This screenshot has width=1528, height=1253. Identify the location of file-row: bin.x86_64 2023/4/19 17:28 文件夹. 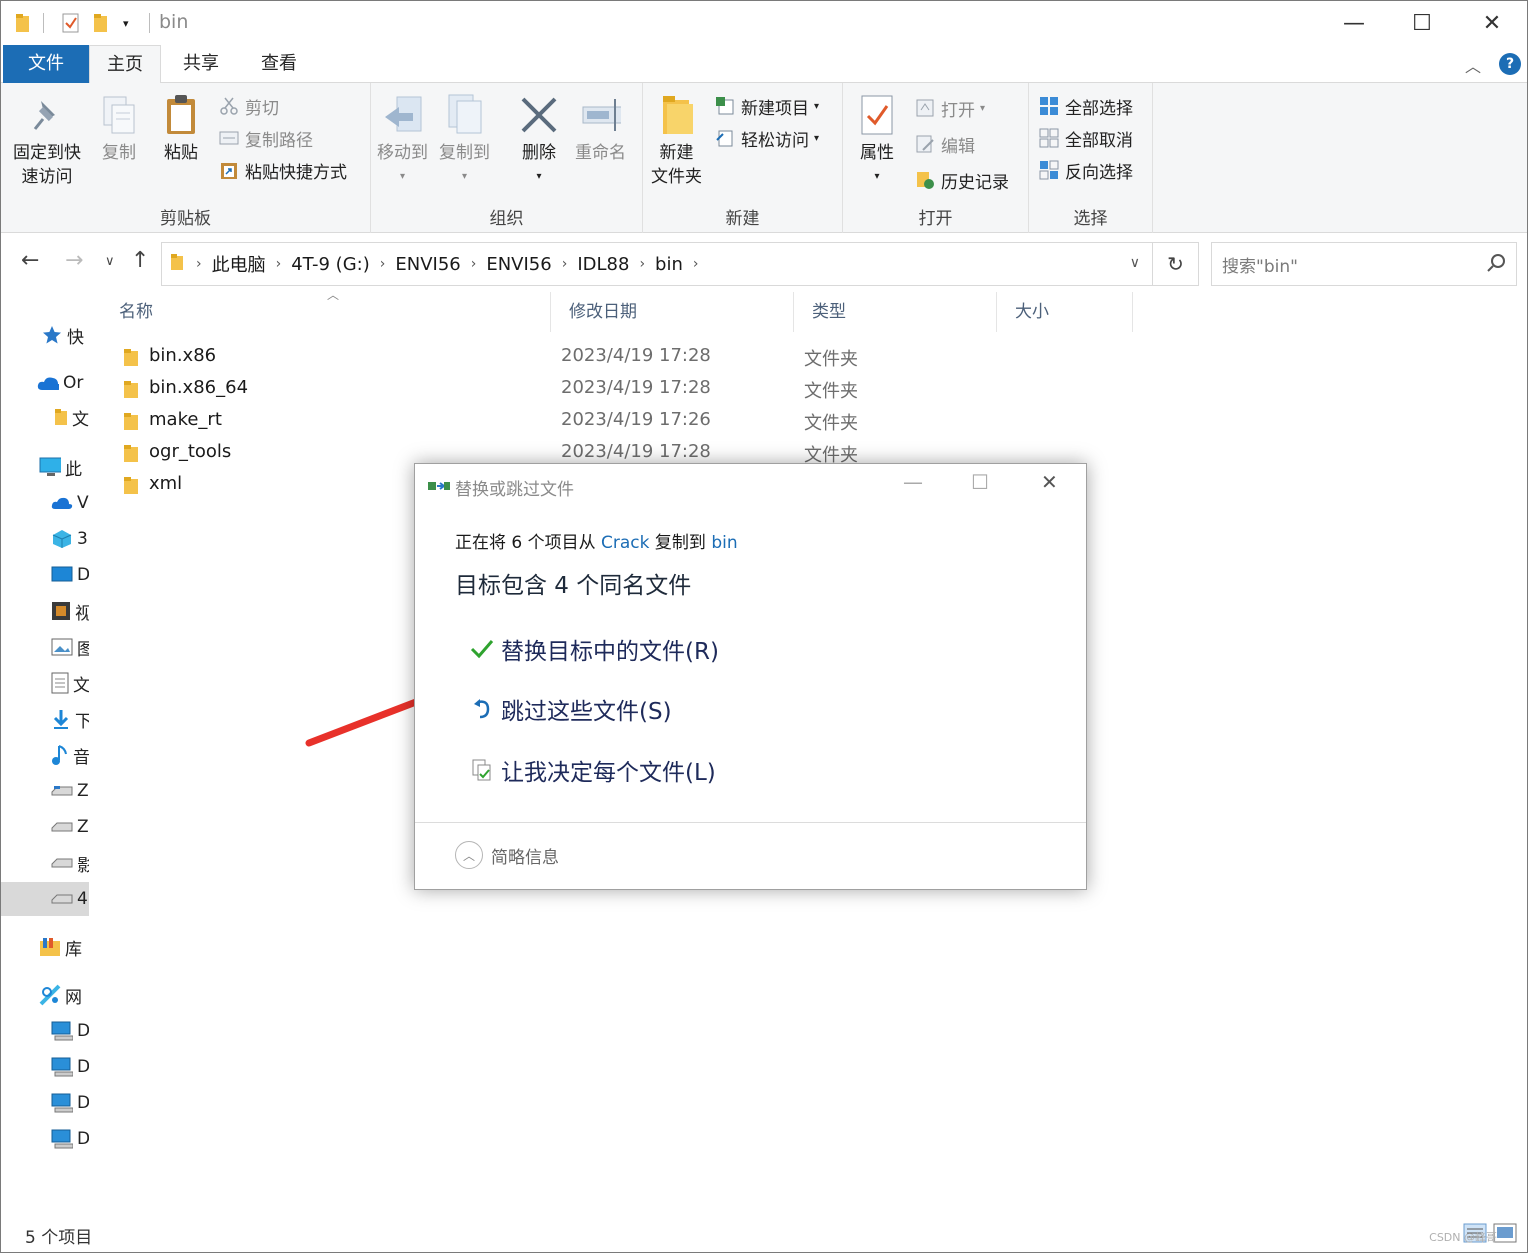
(501, 389).